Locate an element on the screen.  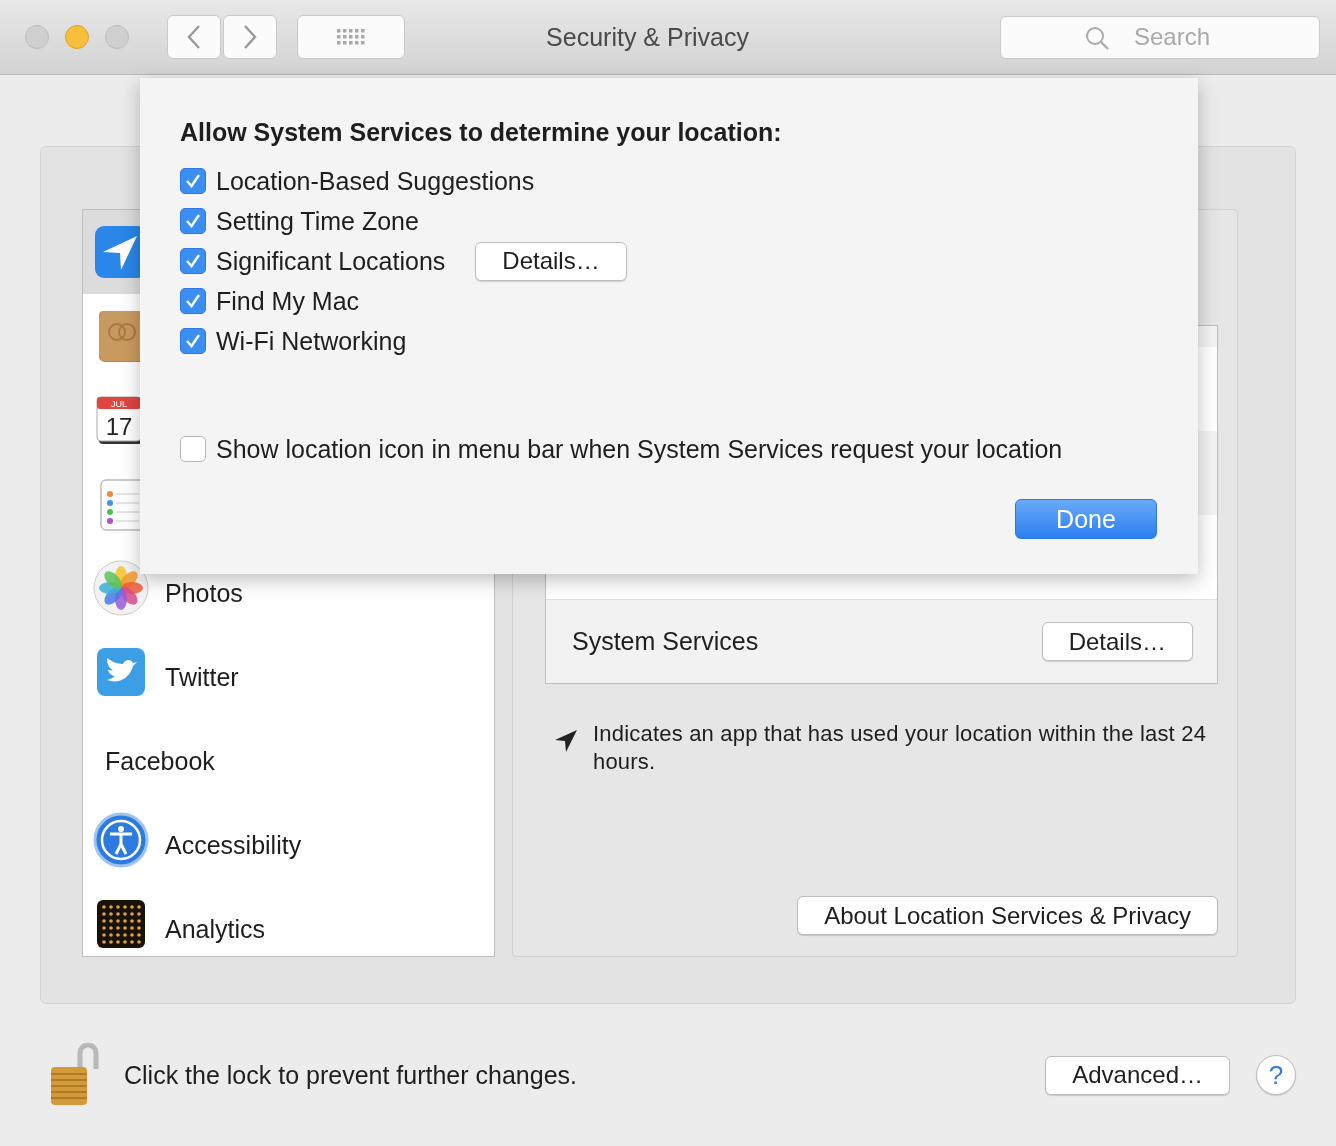
grid-icon is located at coordinates (351, 37).